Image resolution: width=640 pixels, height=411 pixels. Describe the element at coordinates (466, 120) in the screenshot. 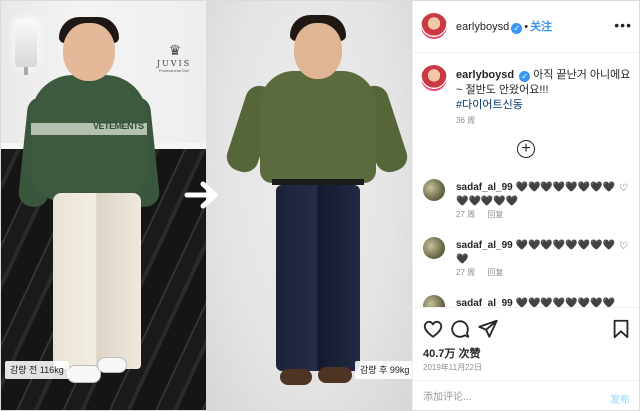

I see `caption-timestamp: 36 周` at that location.